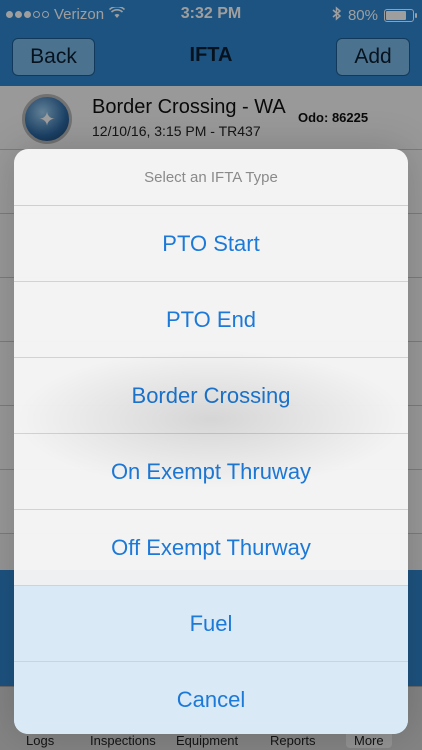 Image resolution: width=422 pixels, height=750 pixels. Describe the element at coordinates (211, 698) in the screenshot. I see `cancel-button: Cancel` at that location.